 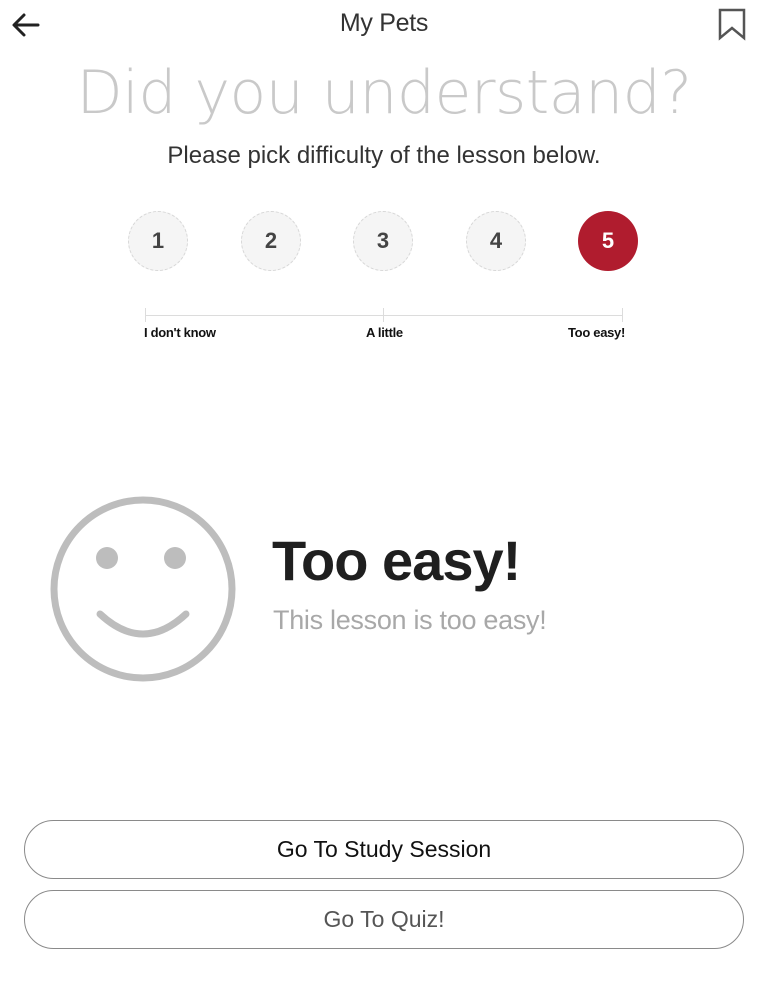 I want to click on bookmark-icon, so click(x=732, y=24).